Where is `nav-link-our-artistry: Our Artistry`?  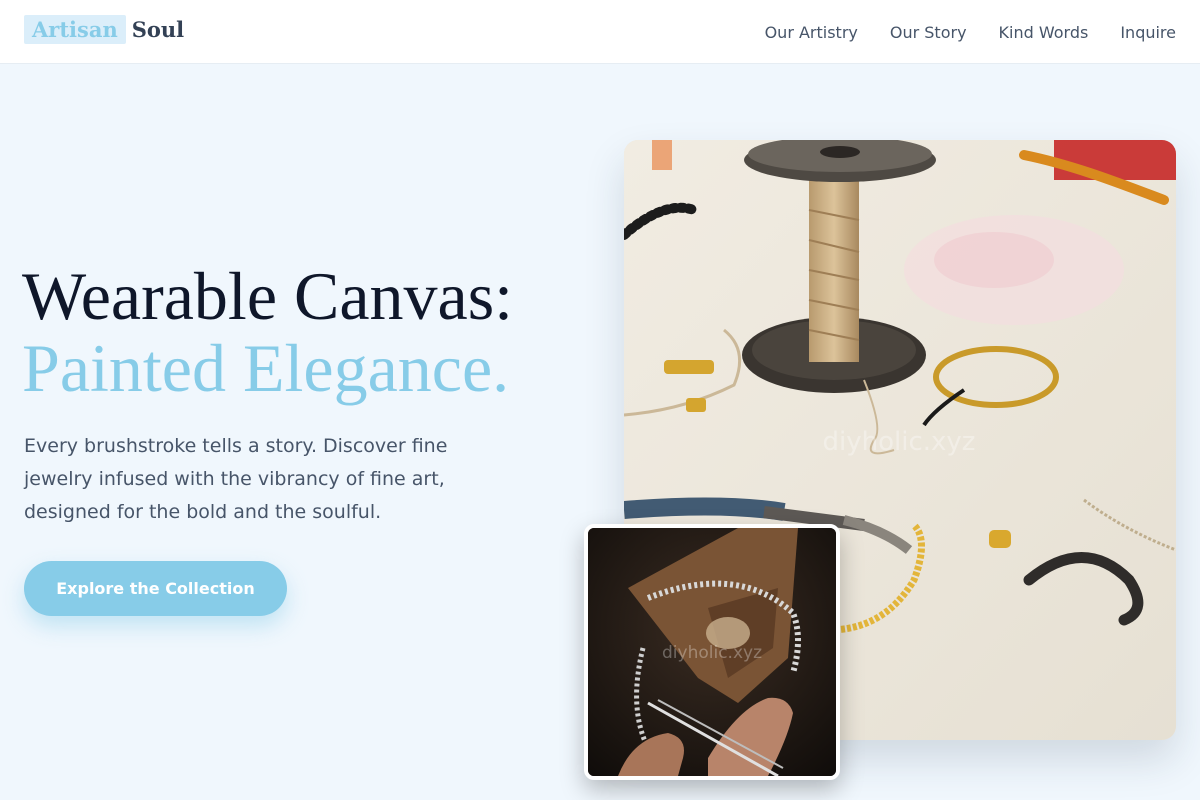 nav-link-our-artistry: Our Artistry is located at coordinates (811, 32).